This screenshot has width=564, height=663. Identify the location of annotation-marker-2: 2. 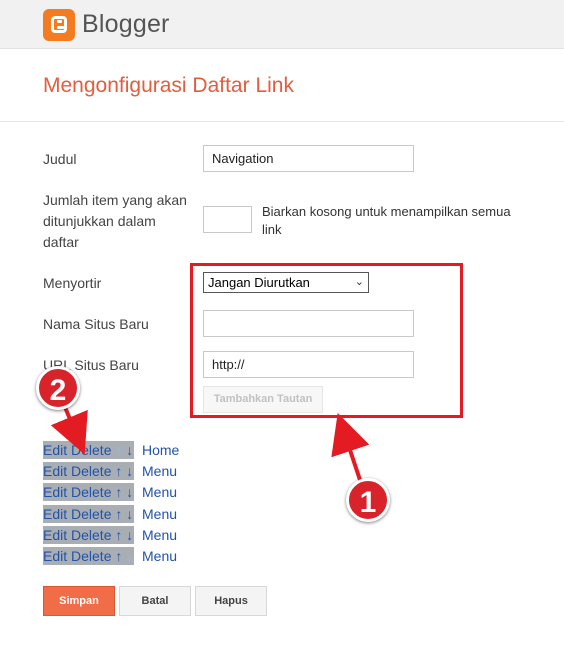
(58, 388).